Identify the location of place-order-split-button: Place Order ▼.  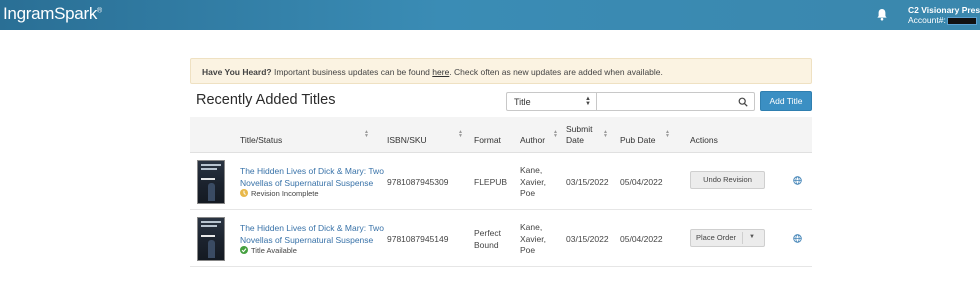
(727, 238).